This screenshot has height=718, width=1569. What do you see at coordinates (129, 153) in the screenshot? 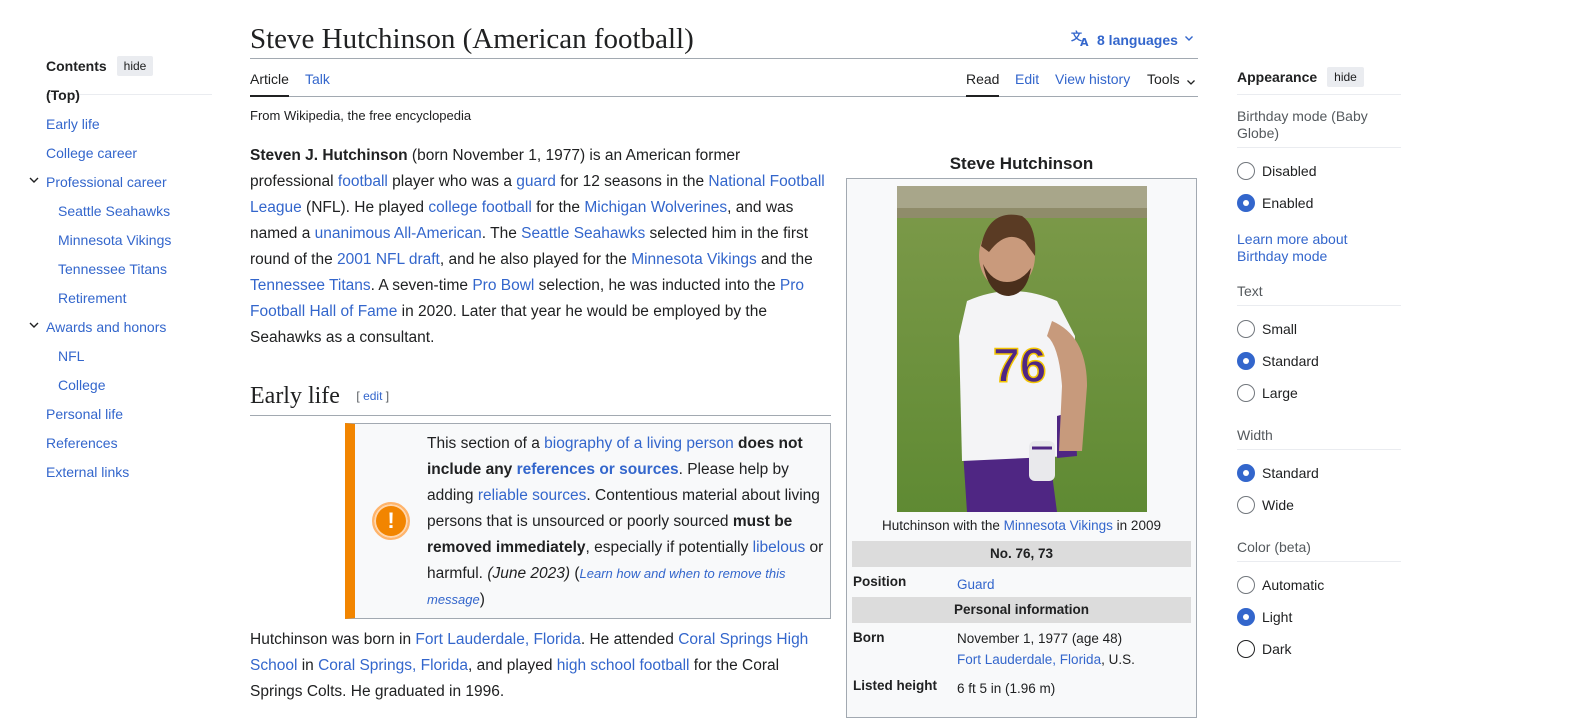
I see `toc-item-college-career: College career` at bounding box center [129, 153].